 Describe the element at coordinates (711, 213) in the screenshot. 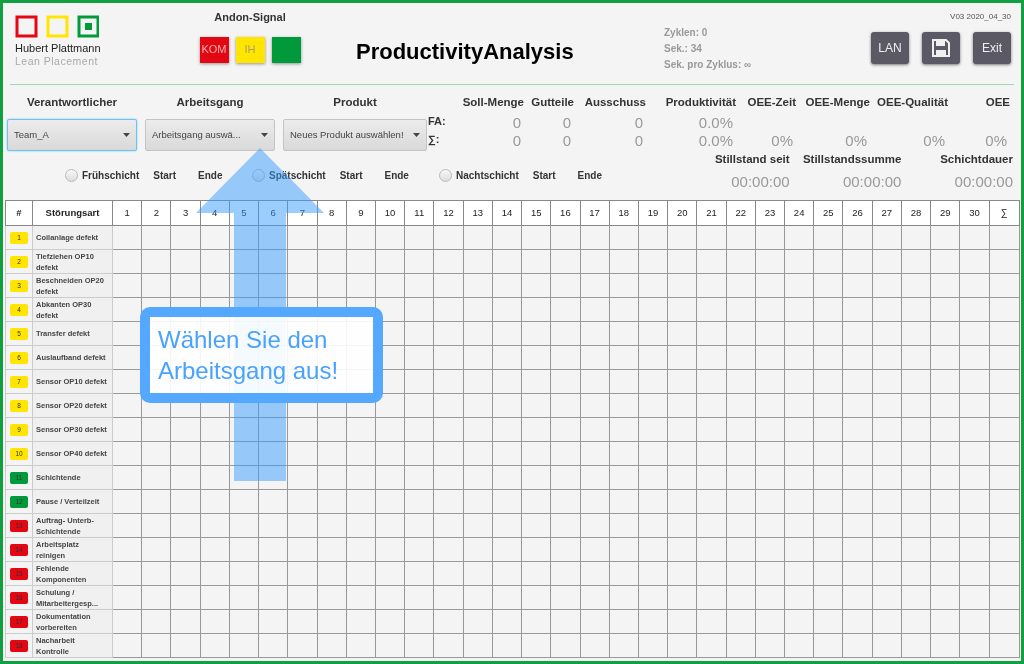

I see `column-header: 21` at that location.